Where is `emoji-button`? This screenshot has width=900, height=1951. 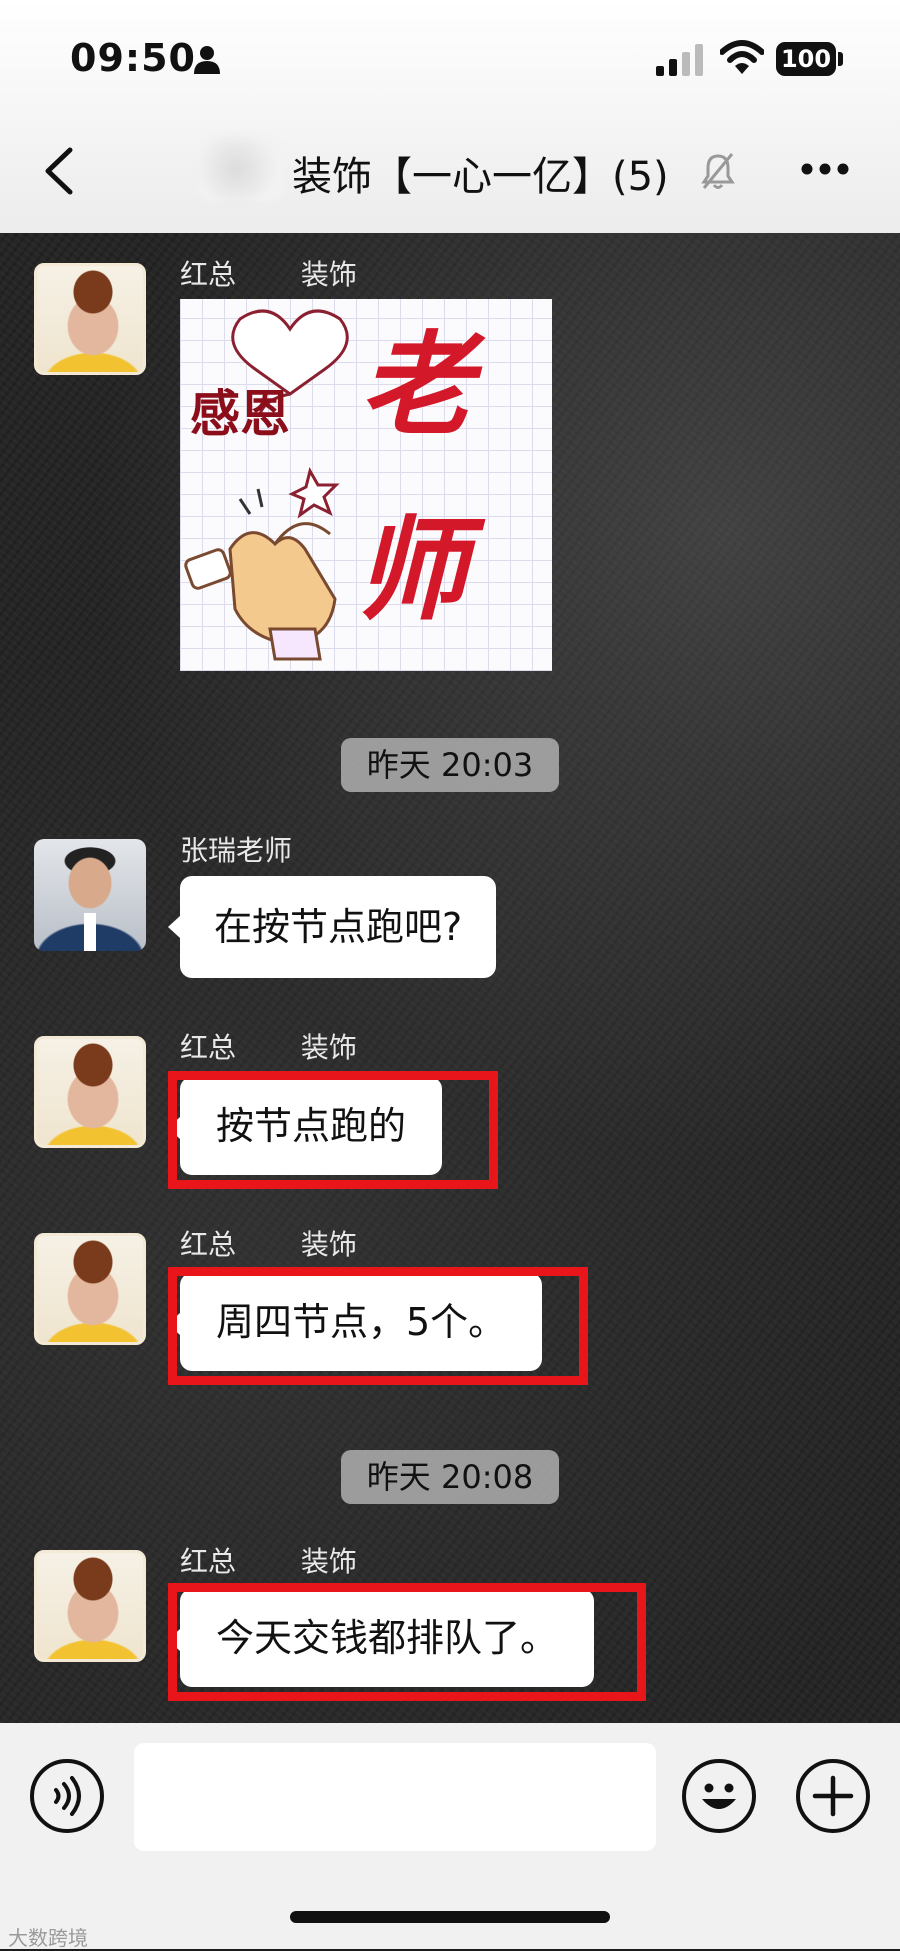 emoji-button is located at coordinates (719, 1796).